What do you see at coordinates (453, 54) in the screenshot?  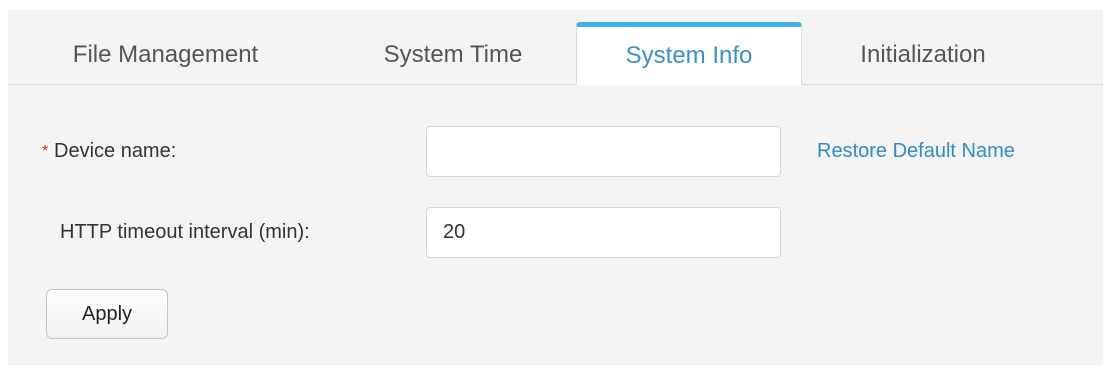 I see `tab-system-time: System Time` at bounding box center [453, 54].